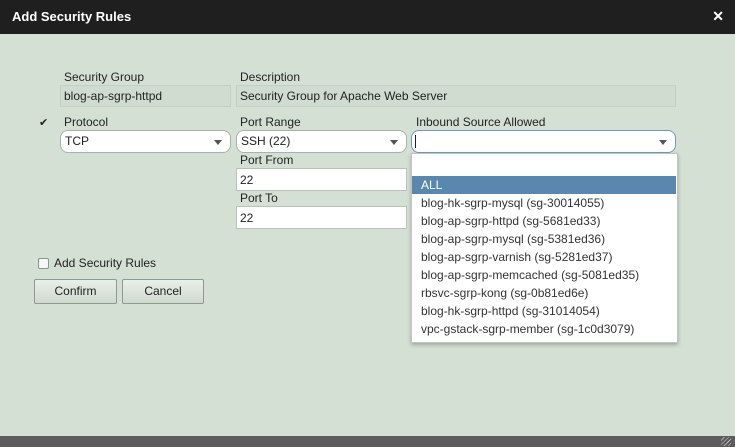  Describe the element at coordinates (259, 198) in the screenshot. I see `port-to-label: Port To` at that location.